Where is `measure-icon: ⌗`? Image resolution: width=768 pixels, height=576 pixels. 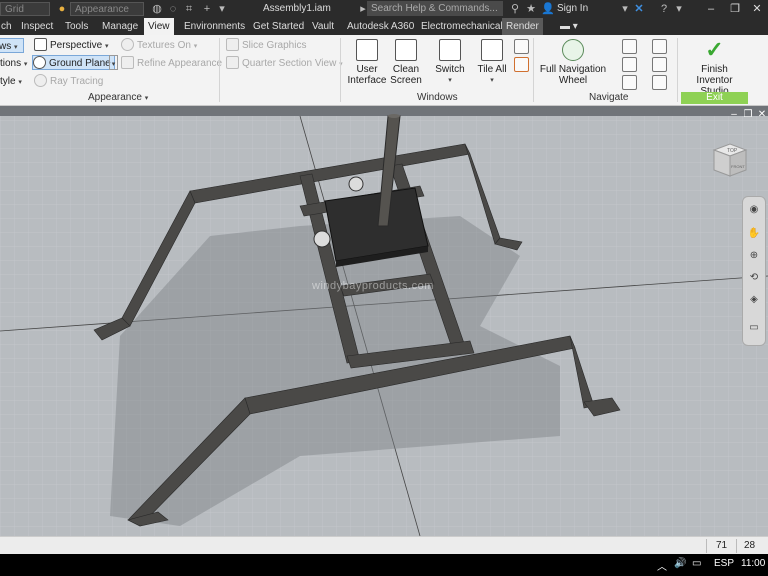 measure-icon: ⌗ is located at coordinates (189, 9).